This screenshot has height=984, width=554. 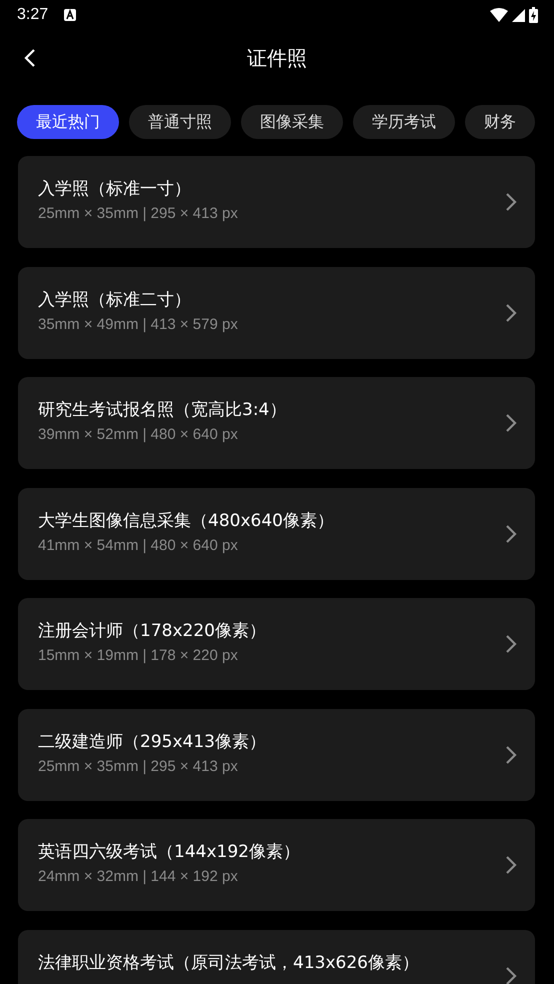 What do you see at coordinates (276, 423) in the screenshot?
I see `photo-size-card: 研究生考试报名照（宽高比3:4） 39mm × 52mm | 480 × 640 px` at bounding box center [276, 423].